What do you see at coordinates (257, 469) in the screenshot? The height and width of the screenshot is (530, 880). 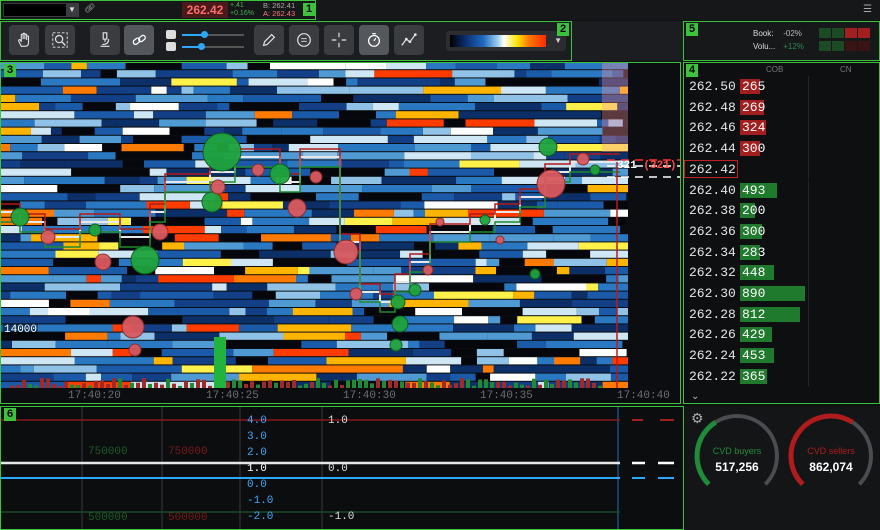 I see `mid-scale-label: 1.0` at bounding box center [257, 469].